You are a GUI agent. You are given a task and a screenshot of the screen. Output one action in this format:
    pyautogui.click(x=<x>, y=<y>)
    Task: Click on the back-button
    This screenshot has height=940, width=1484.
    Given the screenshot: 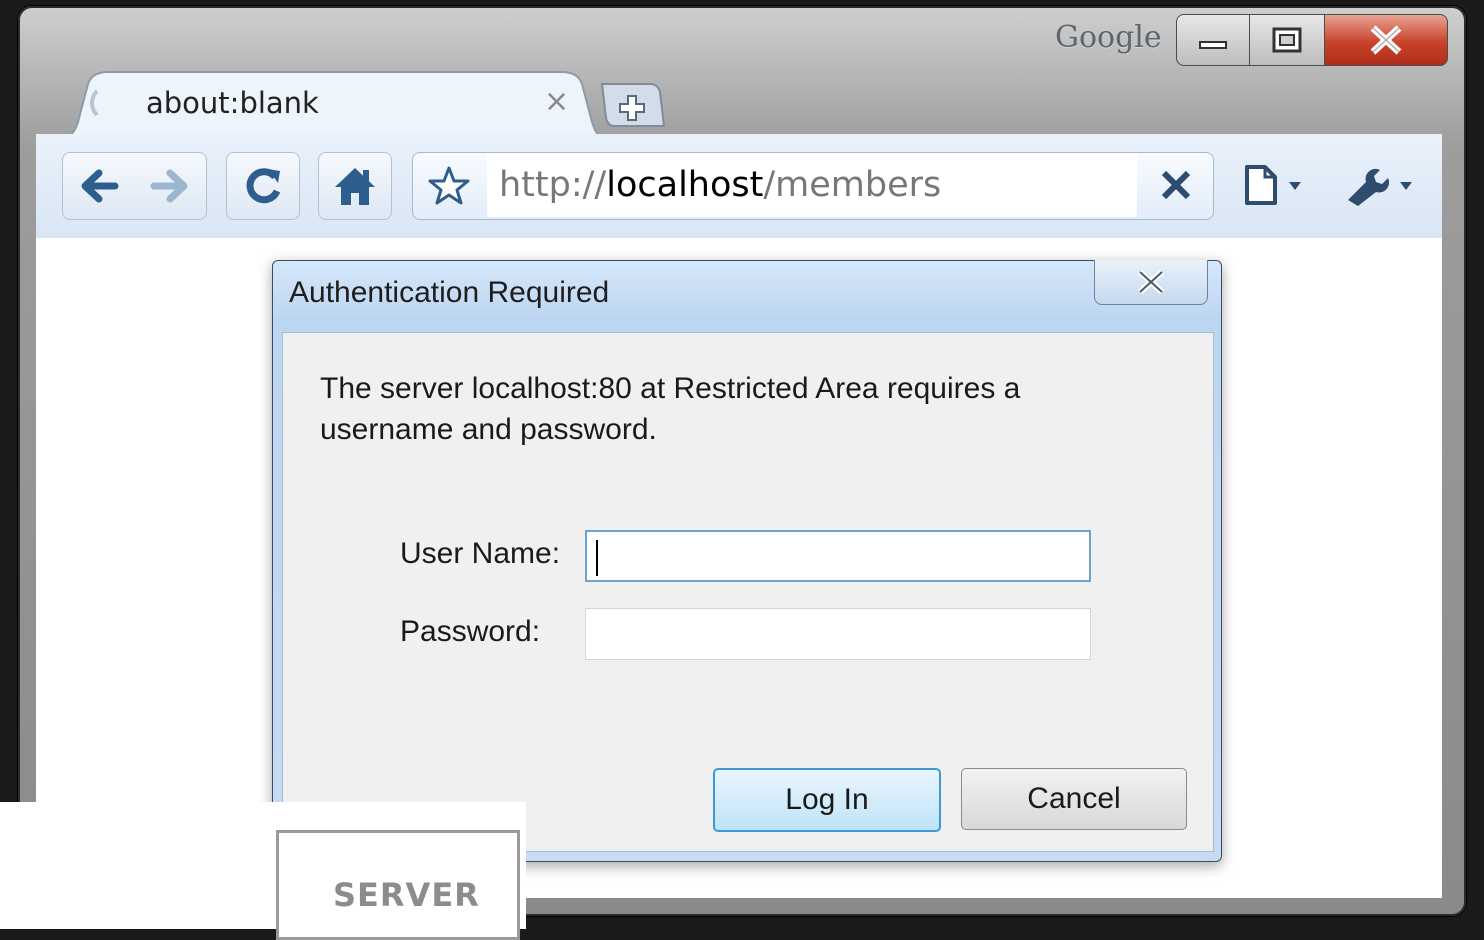 What is the action you would take?
    pyautogui.click(x=99, y=186)
    